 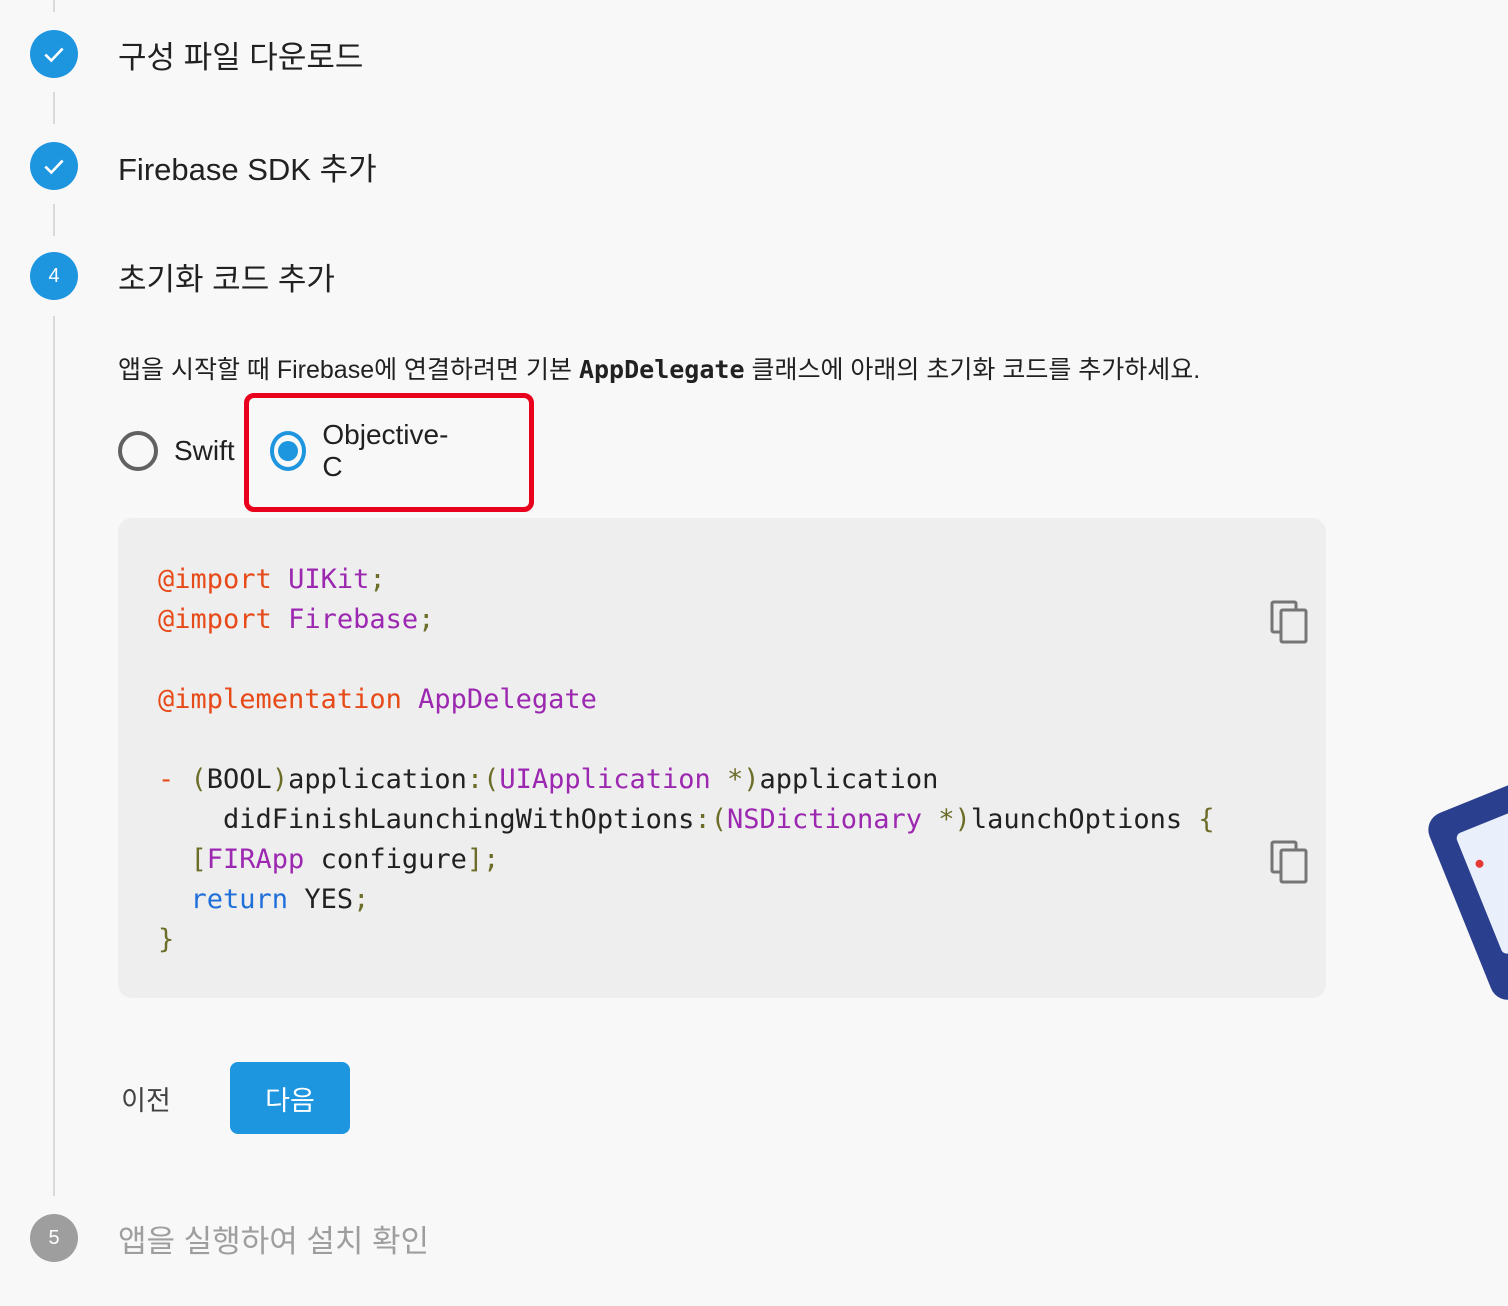 I want to click on next-button: 다음, so click(x=290, y=1098).